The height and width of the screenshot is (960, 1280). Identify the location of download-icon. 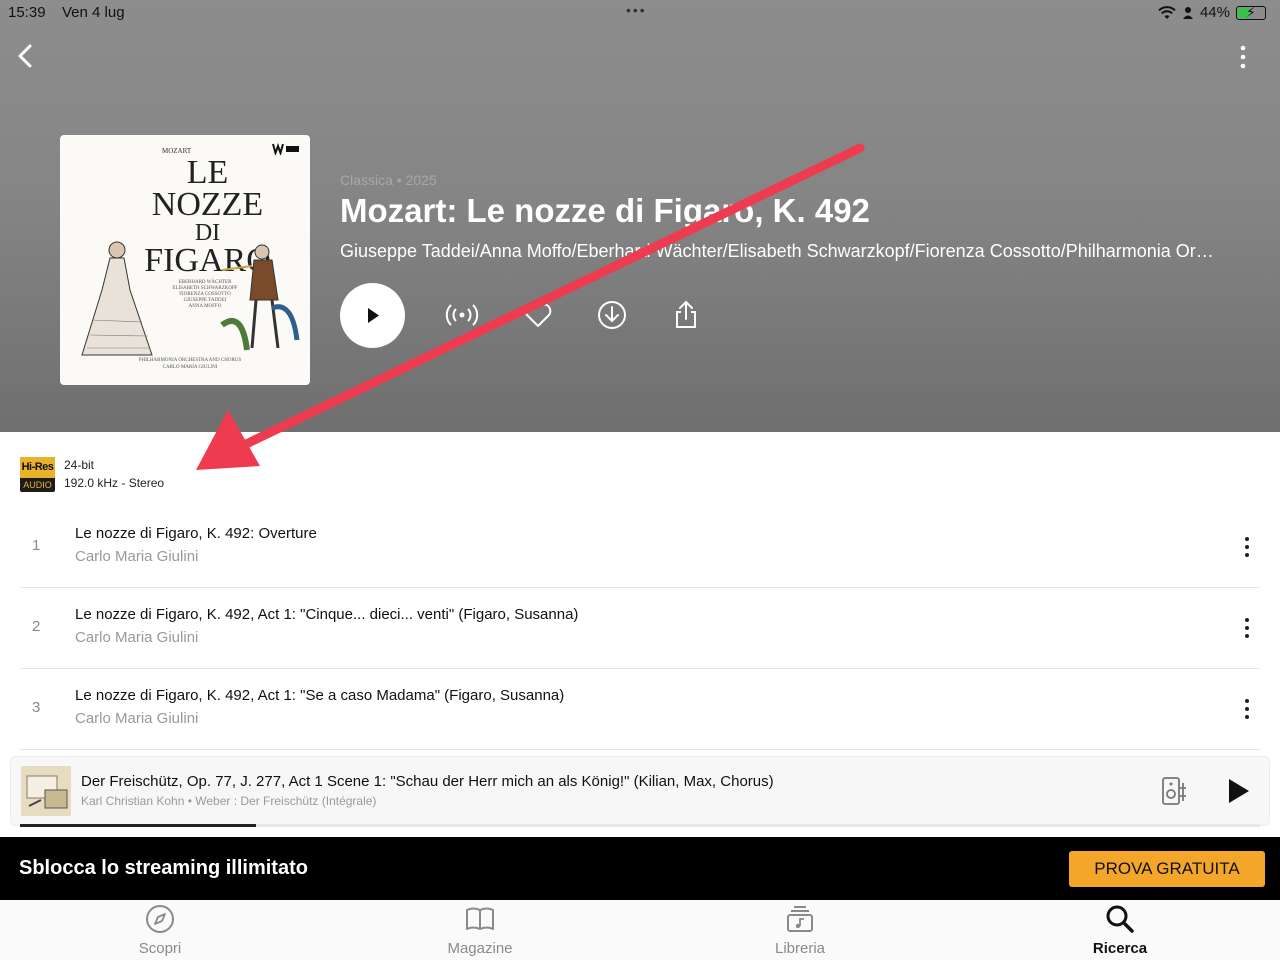
(612, 315).